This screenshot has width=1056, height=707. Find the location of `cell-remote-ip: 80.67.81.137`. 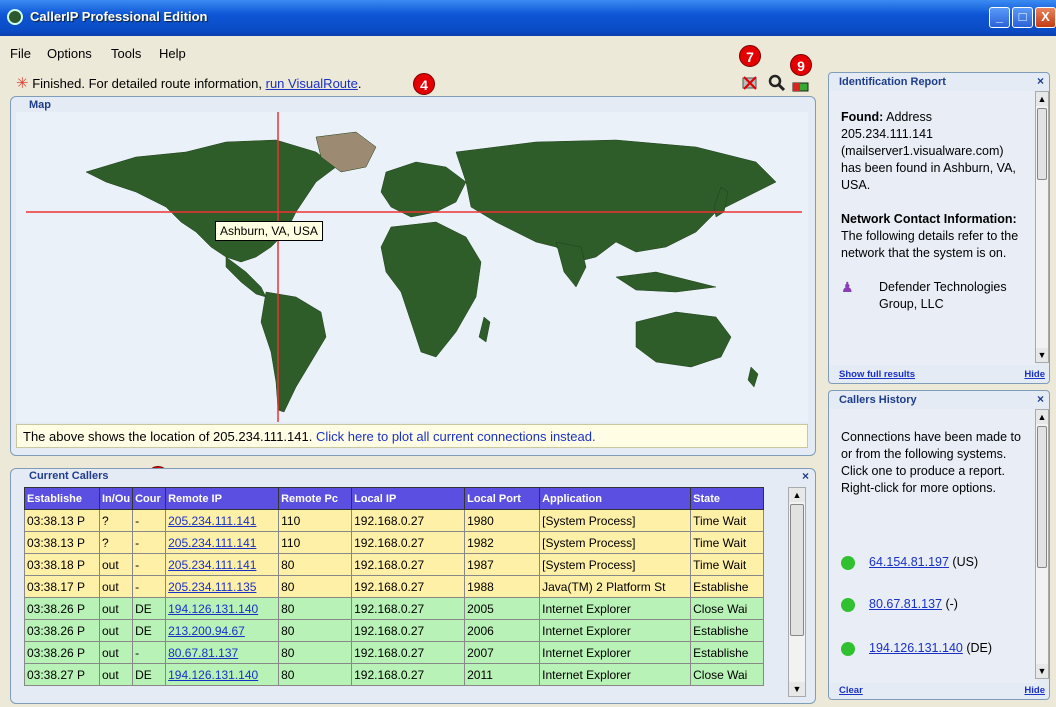

cell-remote-ip: 80.67.81.137 is located at coordinates (222, 652).